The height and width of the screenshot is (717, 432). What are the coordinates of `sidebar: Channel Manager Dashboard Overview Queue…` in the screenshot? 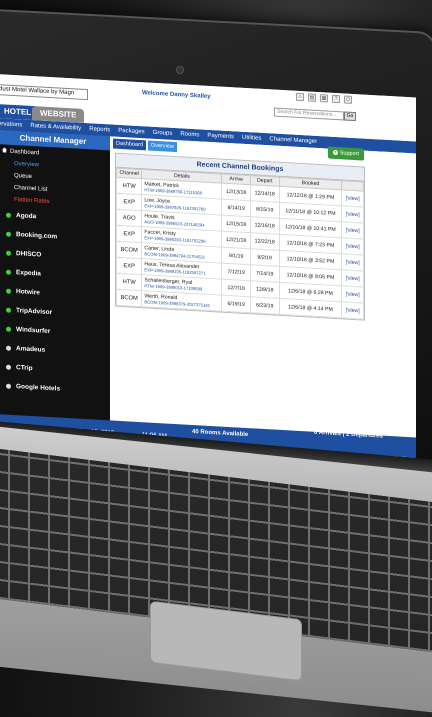 It's located at (55, 278).